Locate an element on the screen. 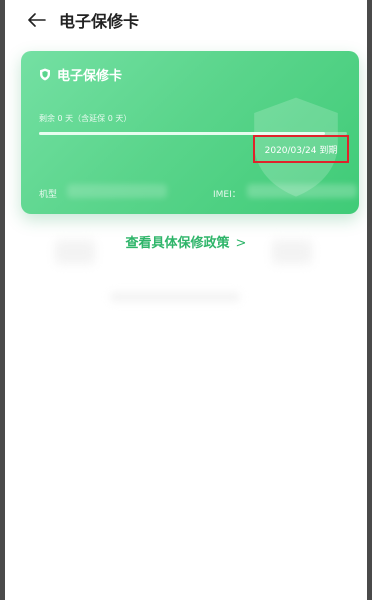  top-bar: 电子保修卡 is located at coordinates (186, 20).